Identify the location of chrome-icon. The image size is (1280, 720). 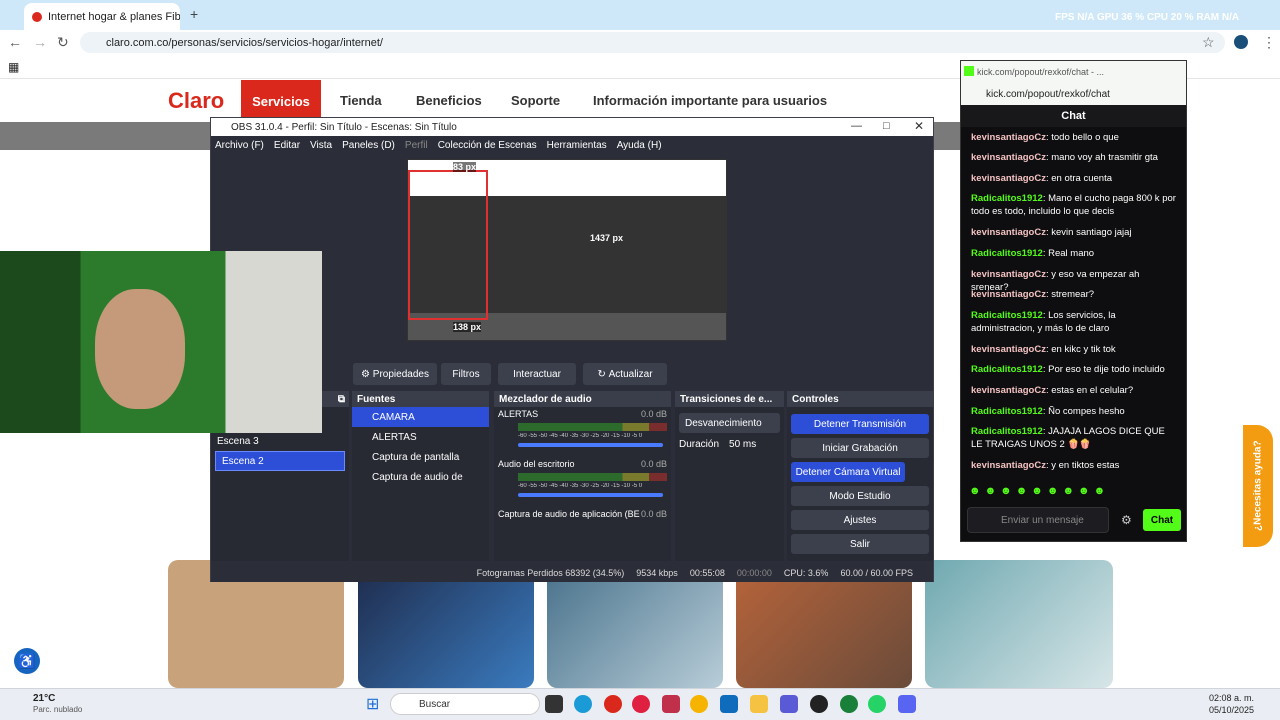
(699, 704).